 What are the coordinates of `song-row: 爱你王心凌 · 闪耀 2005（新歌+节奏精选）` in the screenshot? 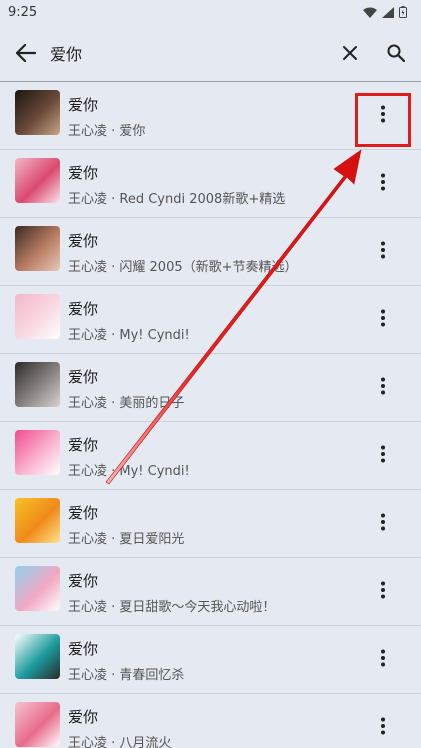 It's located at (210, 252).